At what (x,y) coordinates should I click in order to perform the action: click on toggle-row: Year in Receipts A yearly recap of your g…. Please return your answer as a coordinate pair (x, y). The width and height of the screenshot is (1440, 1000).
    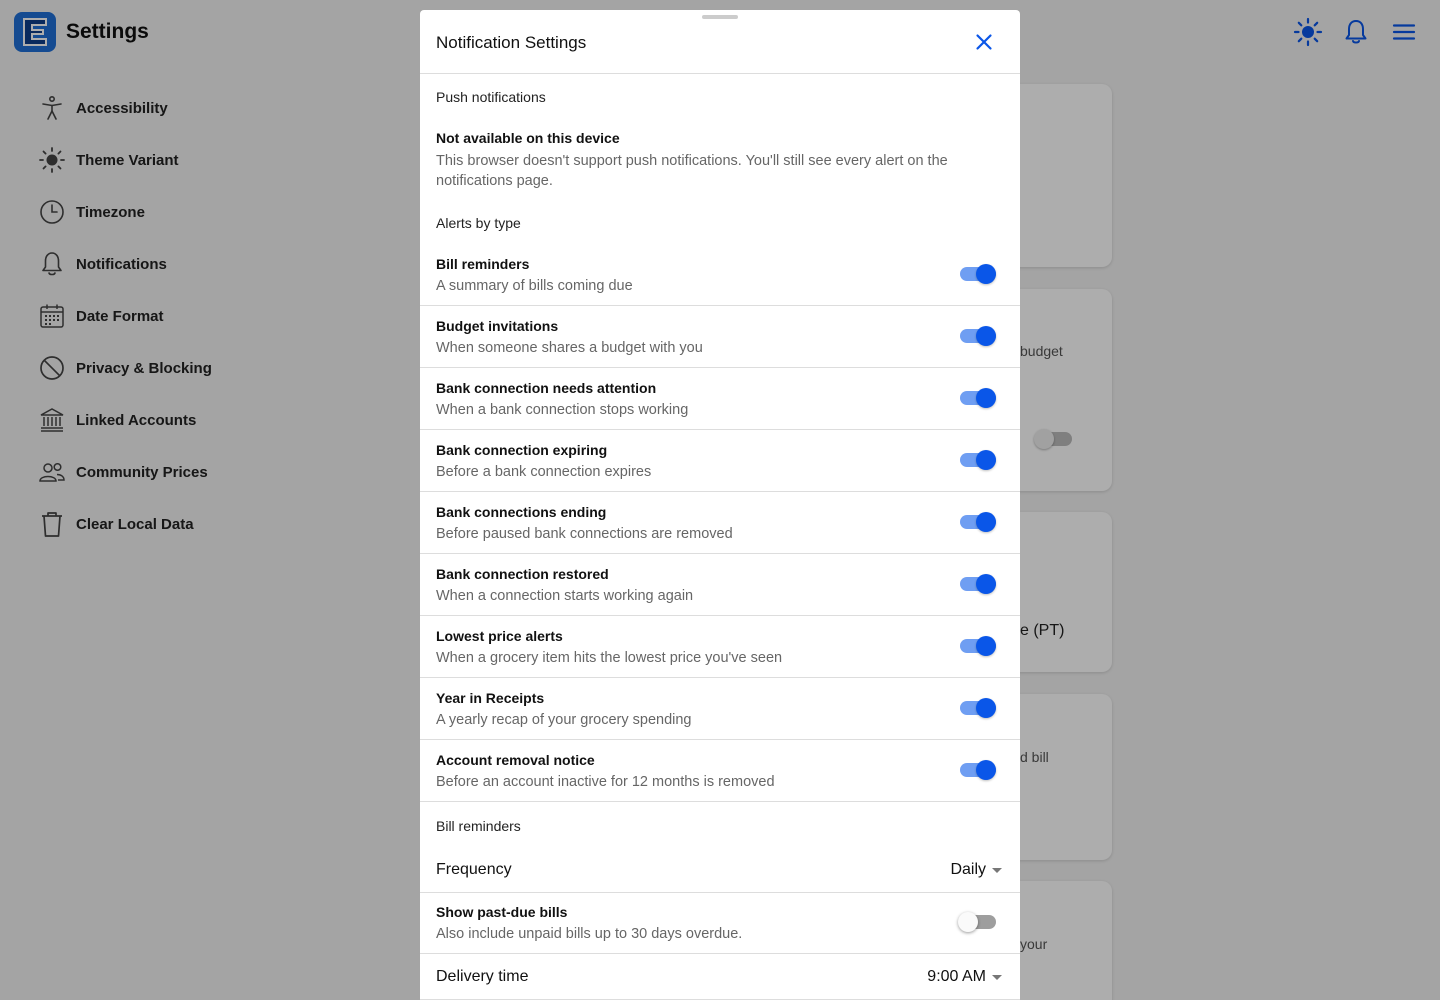
    Looking at the image, I should click on (720, 709).